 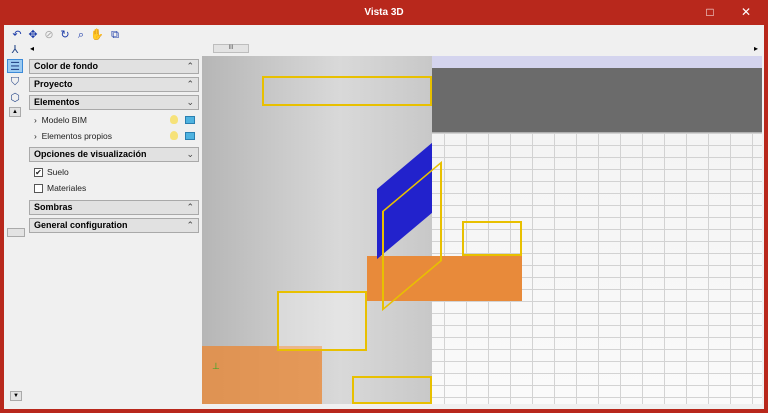 I want to click on refresh-icon: ↻, so click(x=65, y=35).